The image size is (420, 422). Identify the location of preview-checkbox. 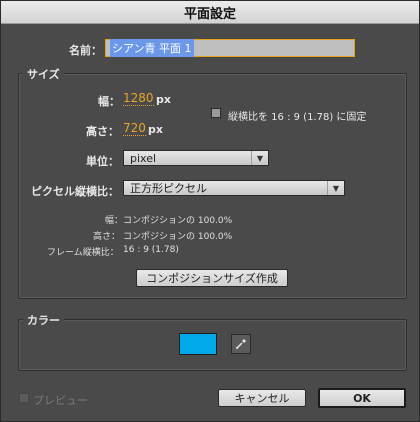
(24, 398).